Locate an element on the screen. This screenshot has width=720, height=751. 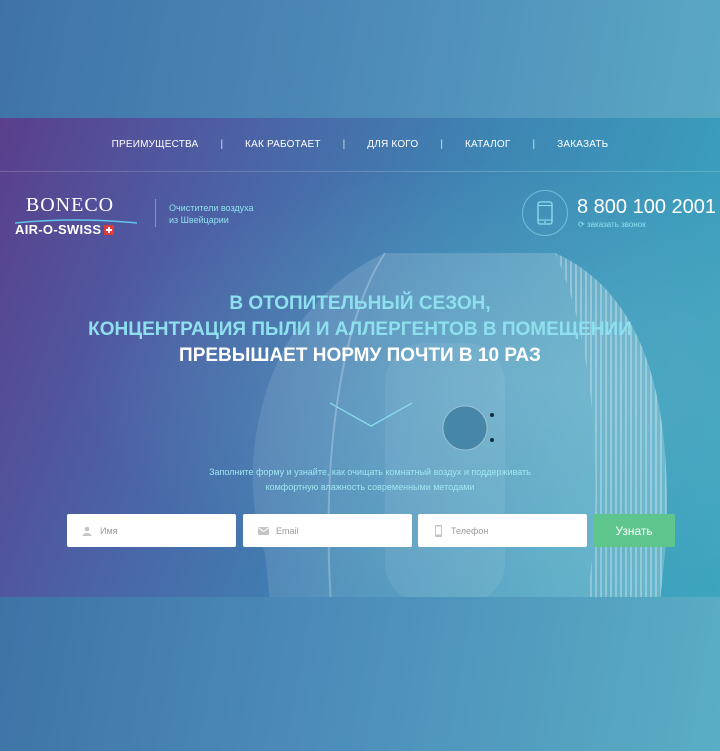
submit-button: Узнать is located at coordinates (634, 530).